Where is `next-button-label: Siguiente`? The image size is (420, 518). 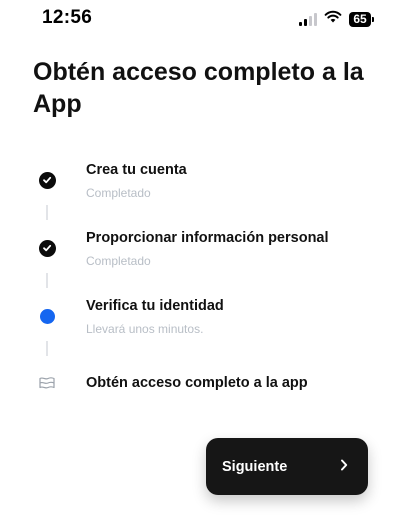
next-button-label: Siguiente is located at coordinates (255, 466).